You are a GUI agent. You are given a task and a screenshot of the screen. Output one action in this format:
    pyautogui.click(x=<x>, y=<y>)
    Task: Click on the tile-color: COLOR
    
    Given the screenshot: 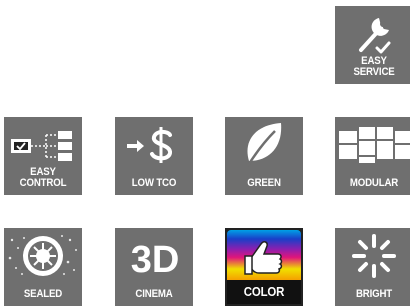 What is the action you would take?
    pyautogui.click(x=264, y=267)
    